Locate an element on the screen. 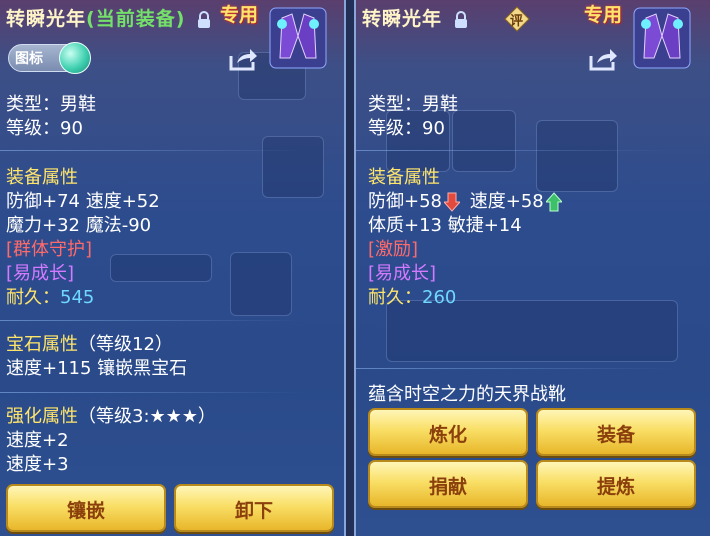 The width and height of the screenshot is (710, 536). enhance-line: 速度+2 is located at coordinates (37, 440).